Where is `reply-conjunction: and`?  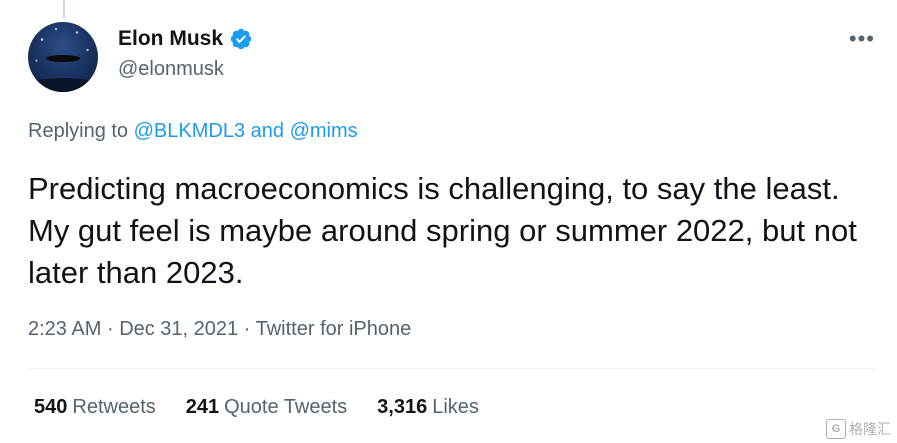 reply-conjunction: and is located at coordinates (267, 131).